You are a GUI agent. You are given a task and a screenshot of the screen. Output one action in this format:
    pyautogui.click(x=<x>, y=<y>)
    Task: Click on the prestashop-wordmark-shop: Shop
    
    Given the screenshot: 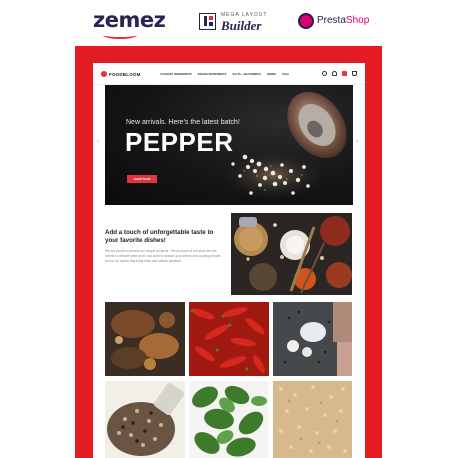 What is the action you would take?
    pyautogui.click(x=357, y=20)
    